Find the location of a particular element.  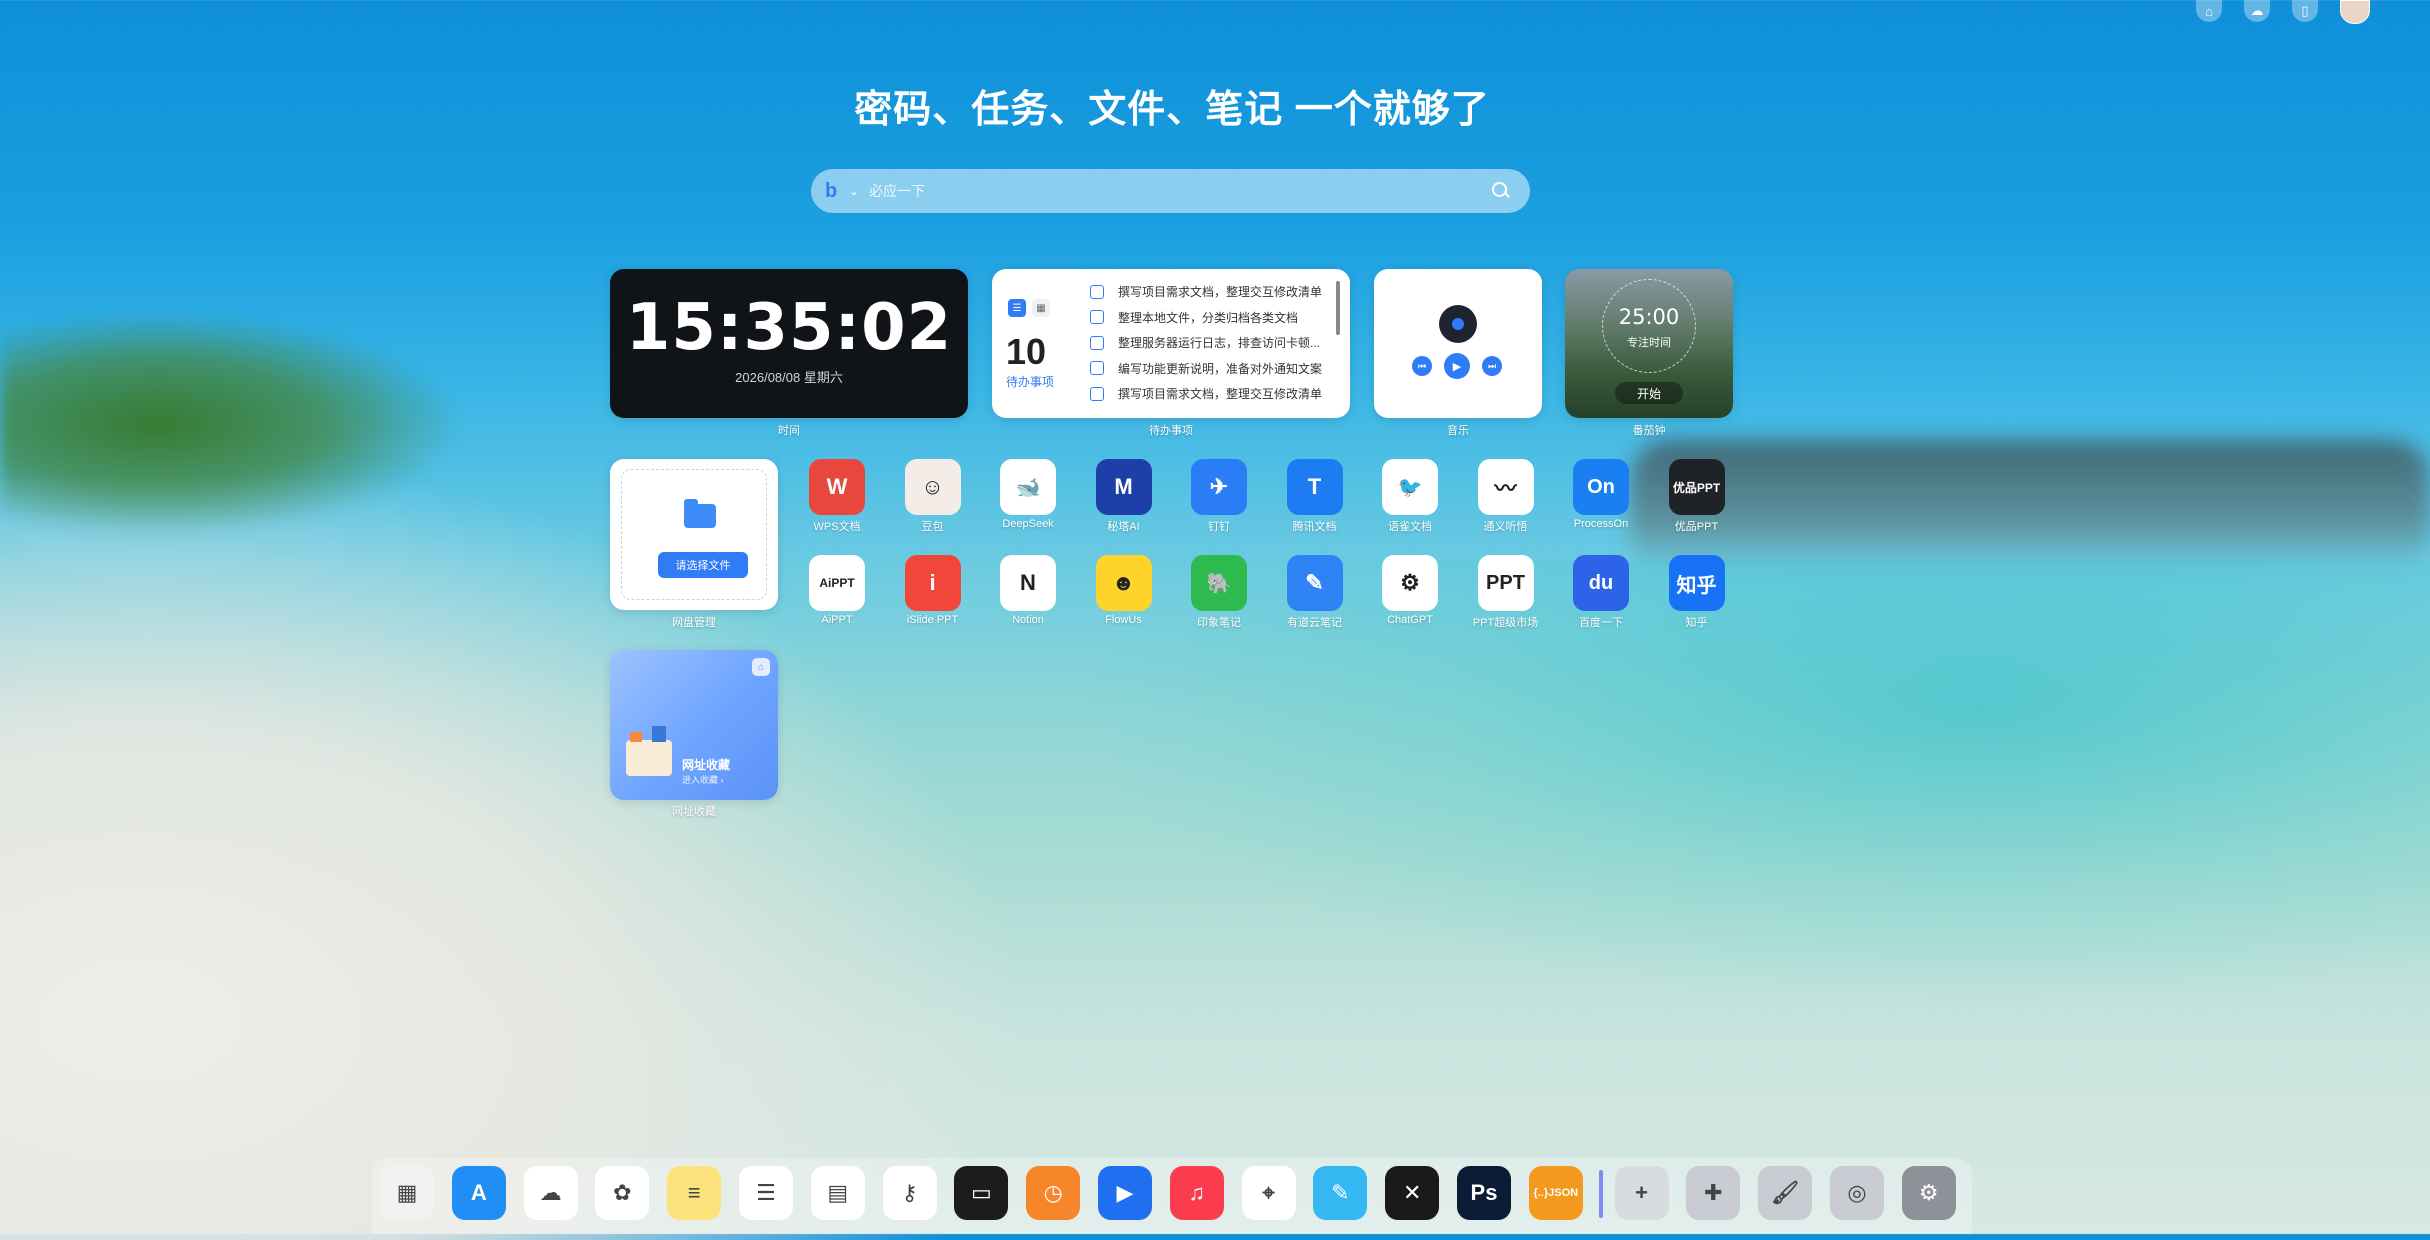

scrollbar is located at coordinates (1338, 308).